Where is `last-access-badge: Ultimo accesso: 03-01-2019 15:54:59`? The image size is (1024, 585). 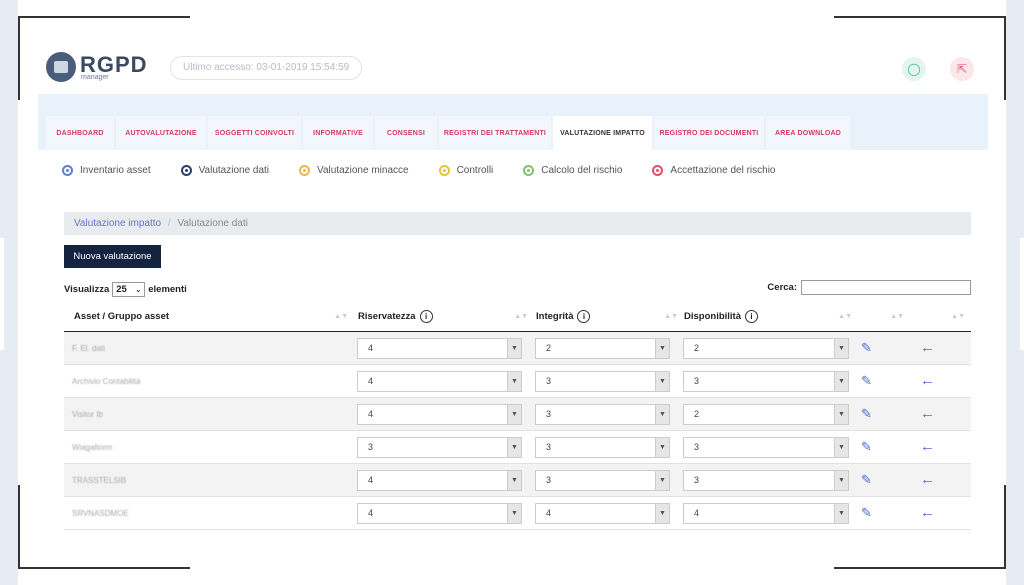
last-access-badge: Ultimo accesso: 03-01-2019 15:54:59 is located at coordinates (266, 68).